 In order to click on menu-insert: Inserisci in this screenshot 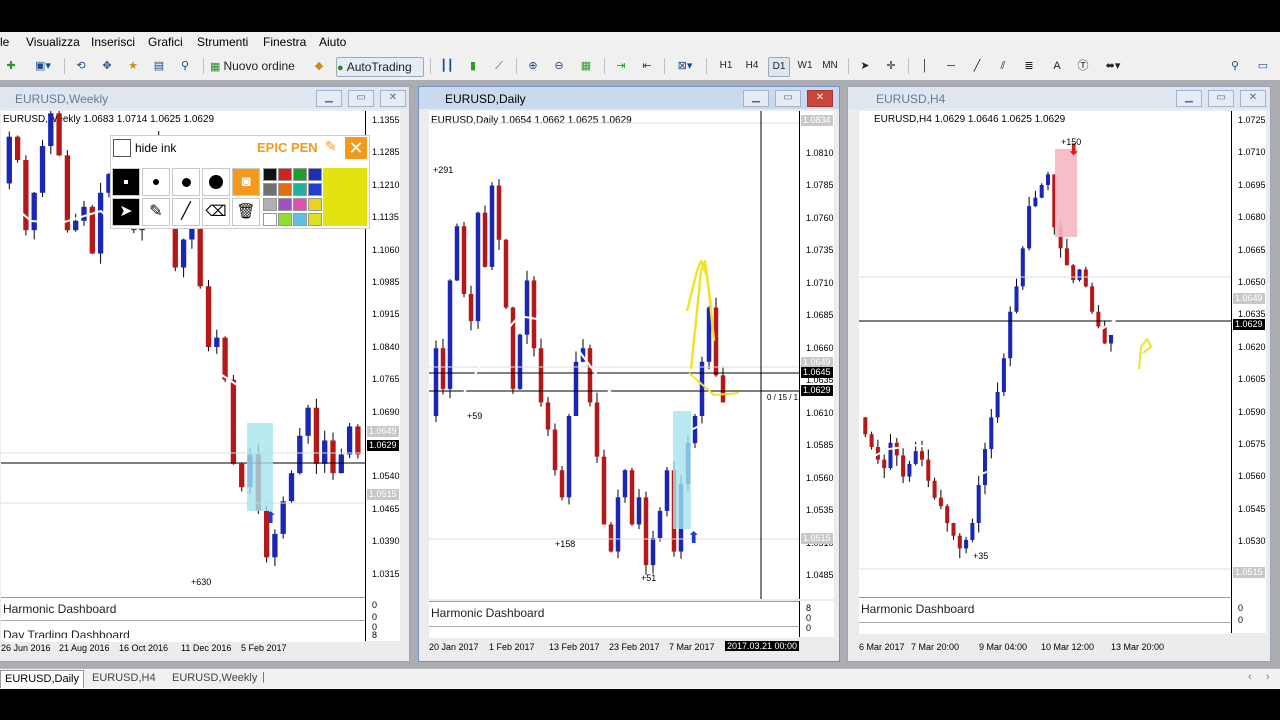, I will do `click(113, 42)`.